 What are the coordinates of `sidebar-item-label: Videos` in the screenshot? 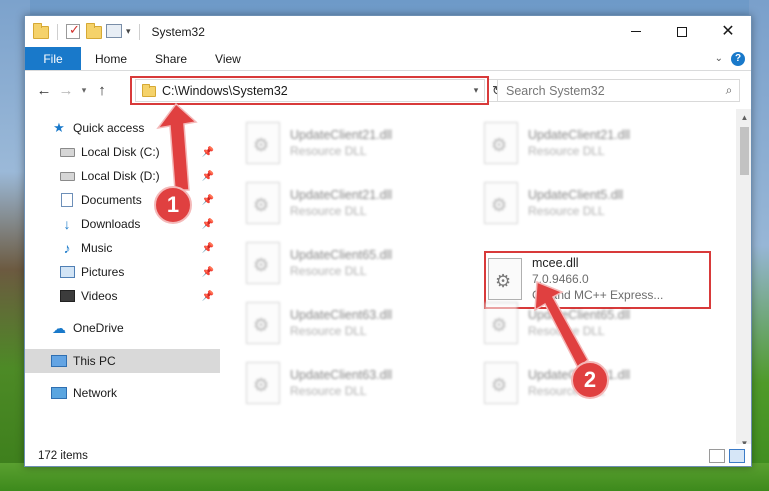 It's located at (99, 296).